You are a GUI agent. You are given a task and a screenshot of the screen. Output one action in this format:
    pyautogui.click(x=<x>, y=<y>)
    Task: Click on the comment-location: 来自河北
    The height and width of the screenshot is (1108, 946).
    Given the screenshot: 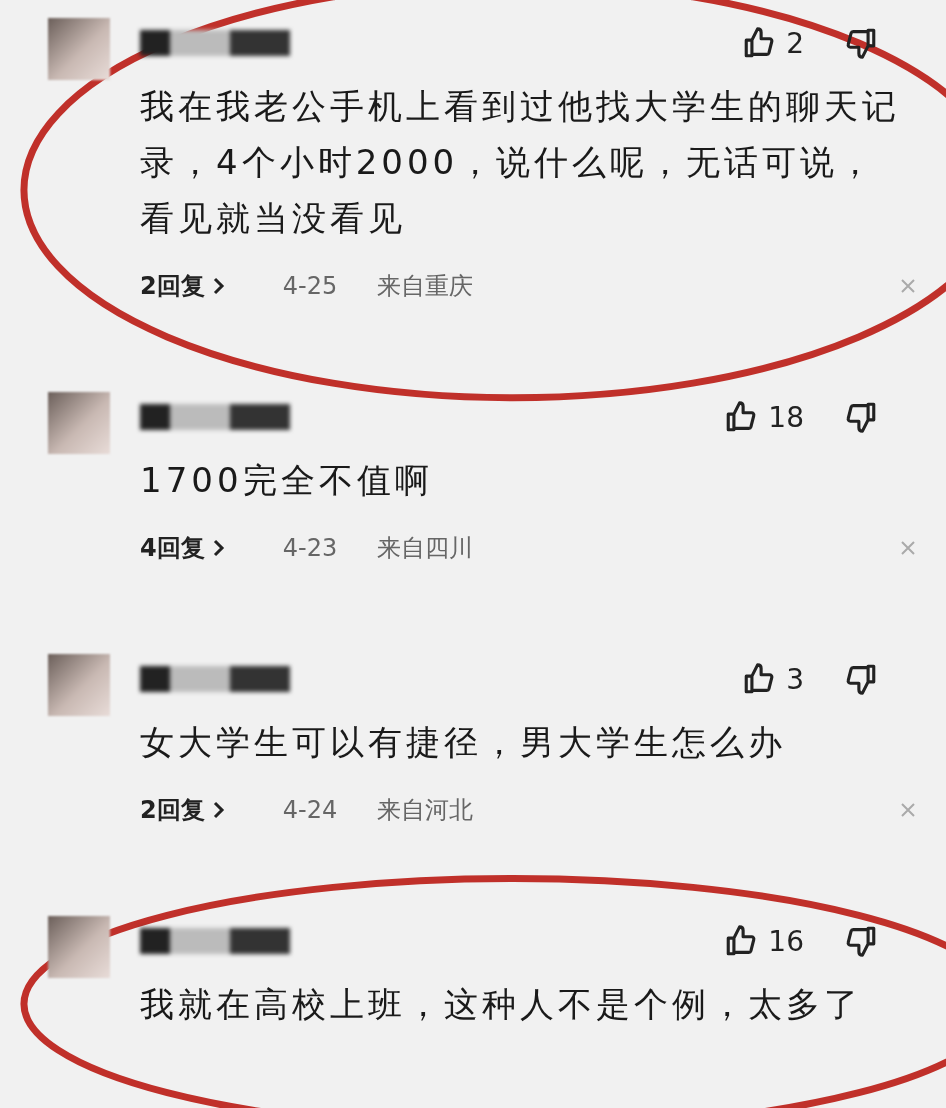 What is the action you would take?
    pyautogui.click(x=425, y=810)
    